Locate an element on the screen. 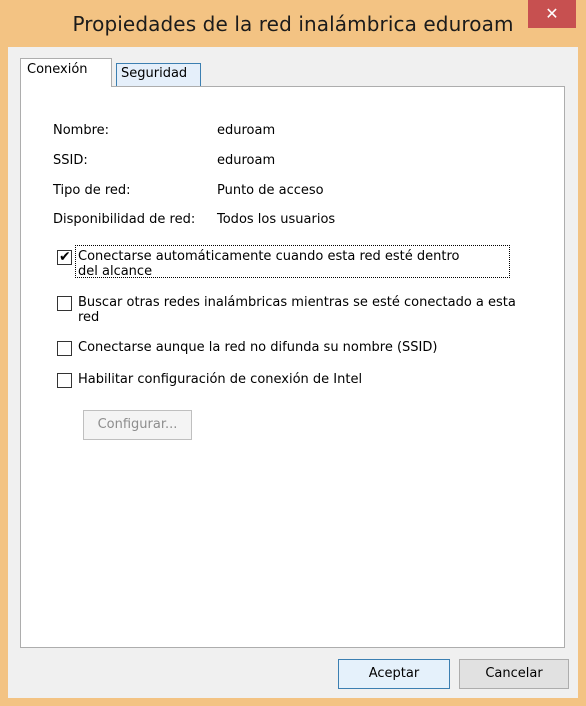 The height and width of the screenshot is (706, 586). checkbox-connect-automatically: ✔ is located at coordinates (64, 257).